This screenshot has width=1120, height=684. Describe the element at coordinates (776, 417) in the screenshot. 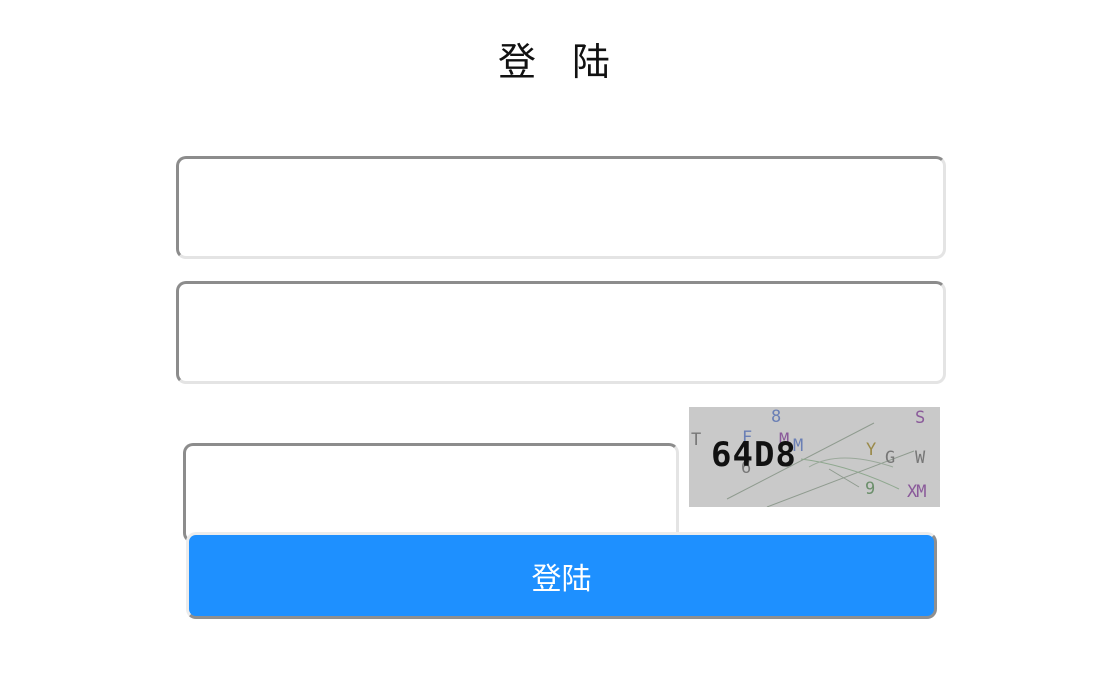

I see `captcha-noise-char: 8` at that location.